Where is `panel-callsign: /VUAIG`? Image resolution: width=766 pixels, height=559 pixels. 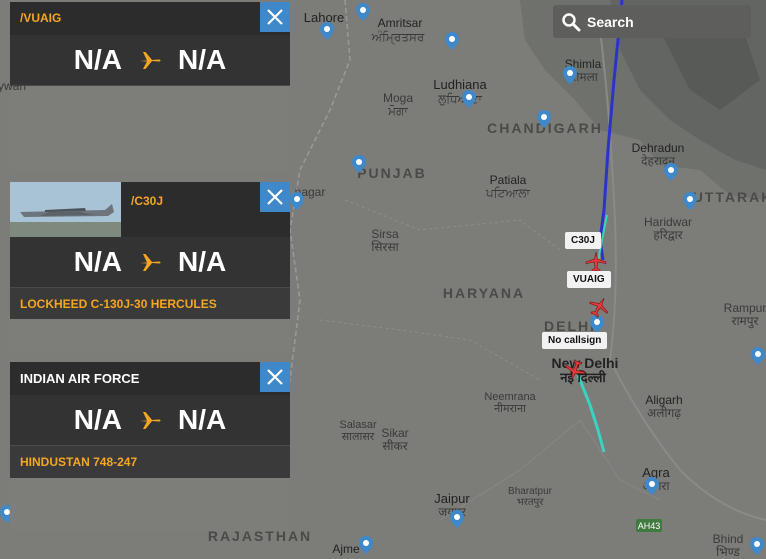
panel-callsign: /VUAIG is located at coordinates (41, 18).